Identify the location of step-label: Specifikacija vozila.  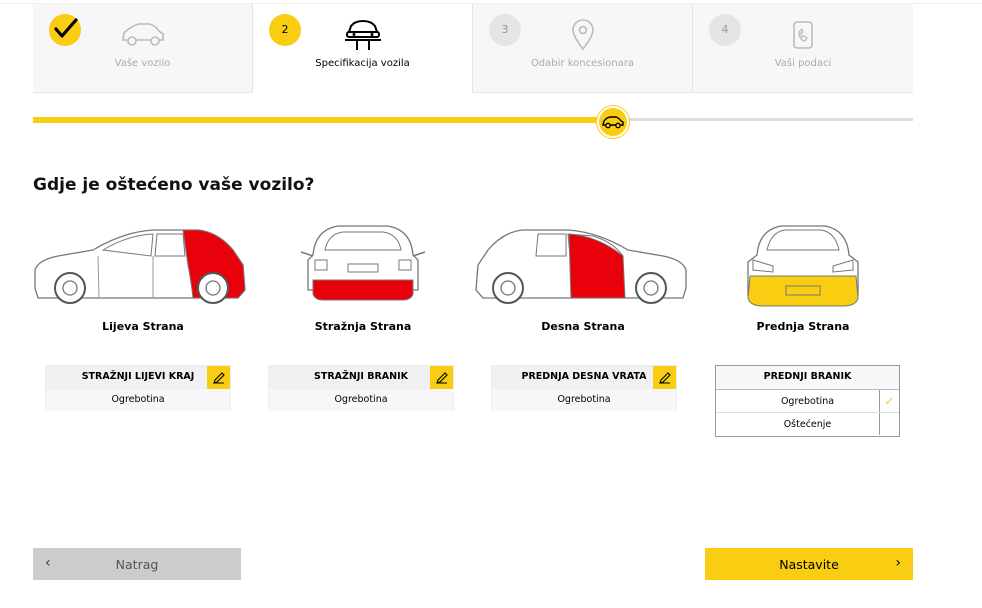
(362, 63).